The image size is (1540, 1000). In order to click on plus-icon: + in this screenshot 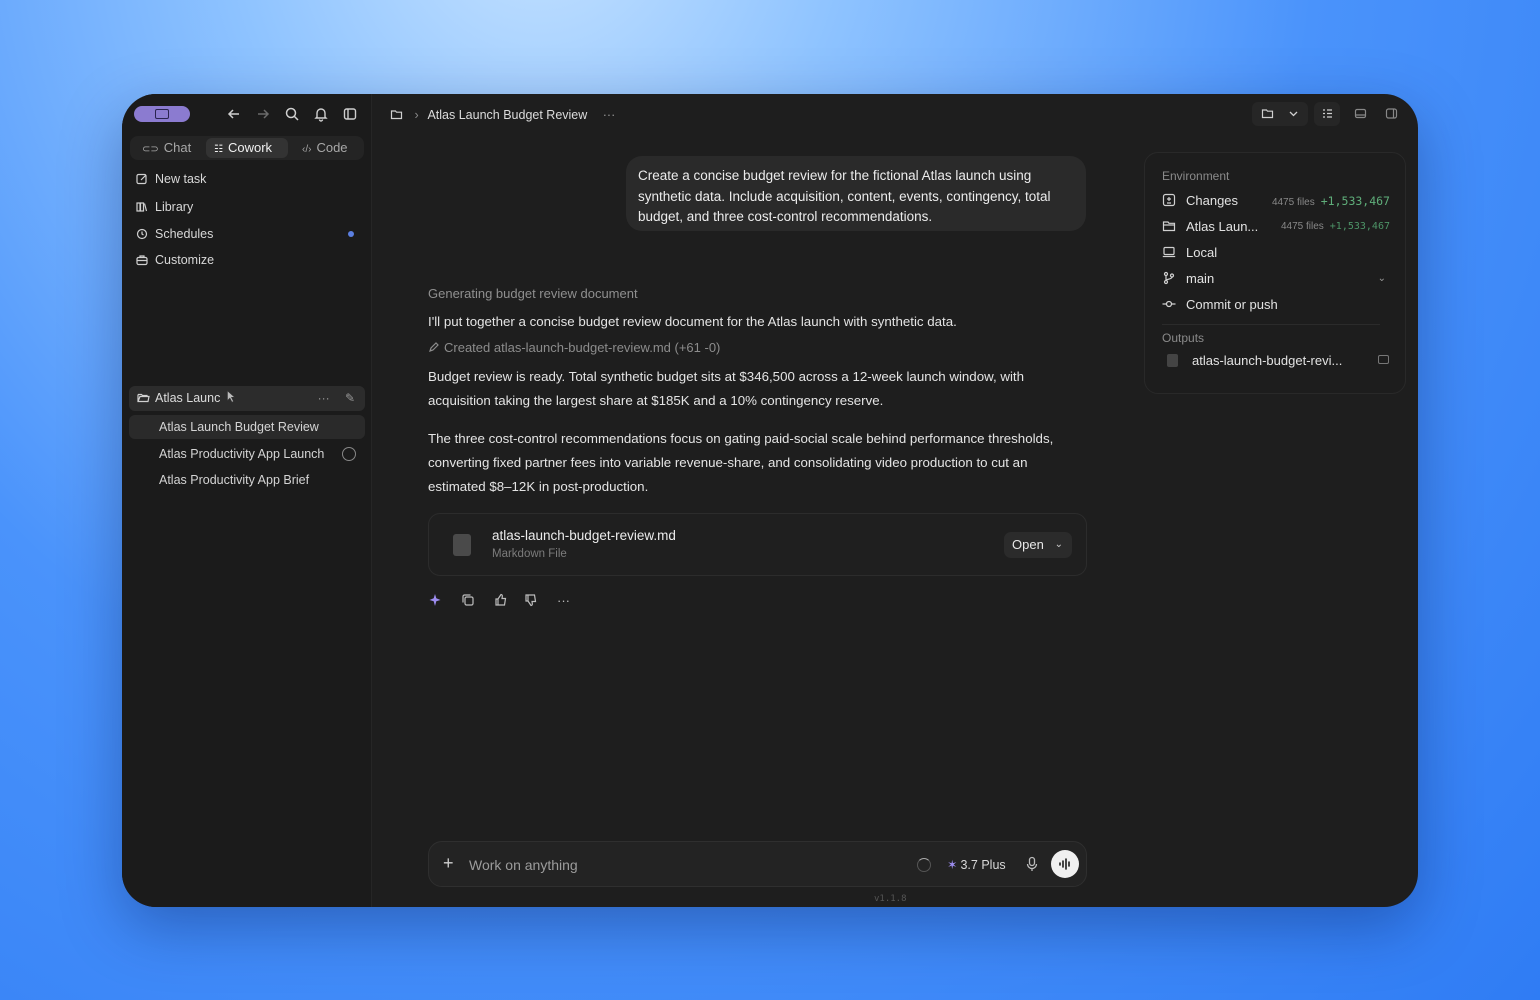, I will do `click(448, 863)`.